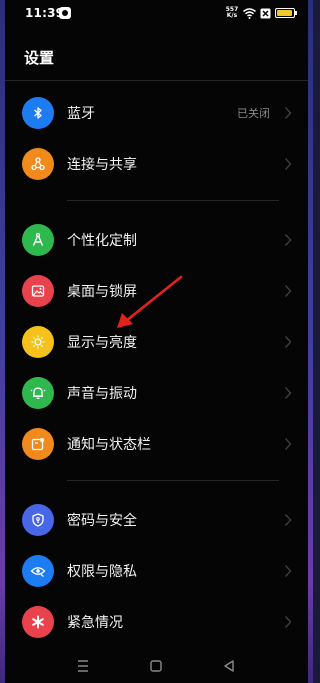 The width and height of the screenshot is (320, 683). I want to click on share-icon, so click(38, 164).